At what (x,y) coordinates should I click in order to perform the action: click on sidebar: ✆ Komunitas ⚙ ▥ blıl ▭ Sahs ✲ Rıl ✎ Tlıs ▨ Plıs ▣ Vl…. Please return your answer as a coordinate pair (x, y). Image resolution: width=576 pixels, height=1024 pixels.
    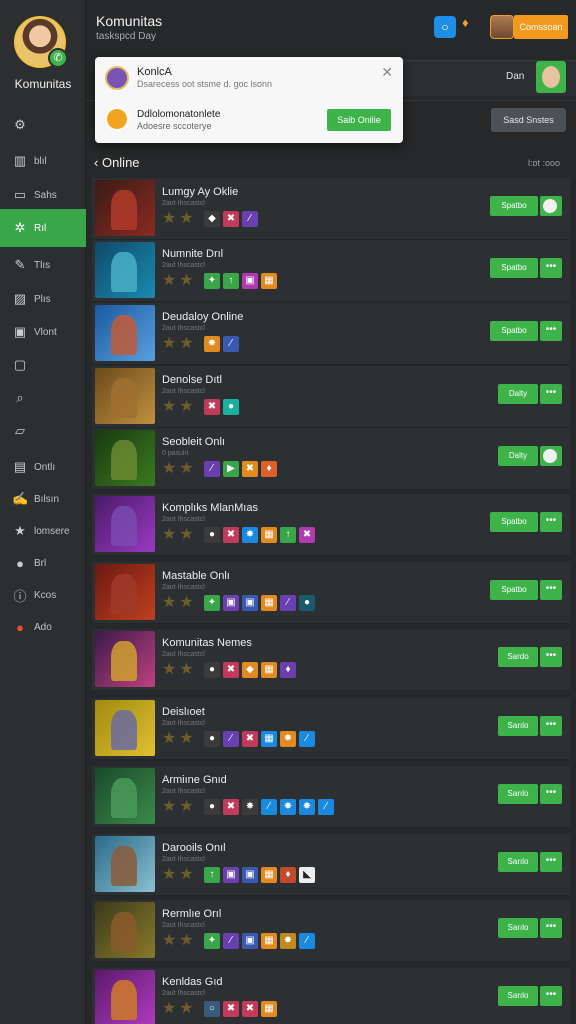
    Looking at the image, I should click on (43, 512).